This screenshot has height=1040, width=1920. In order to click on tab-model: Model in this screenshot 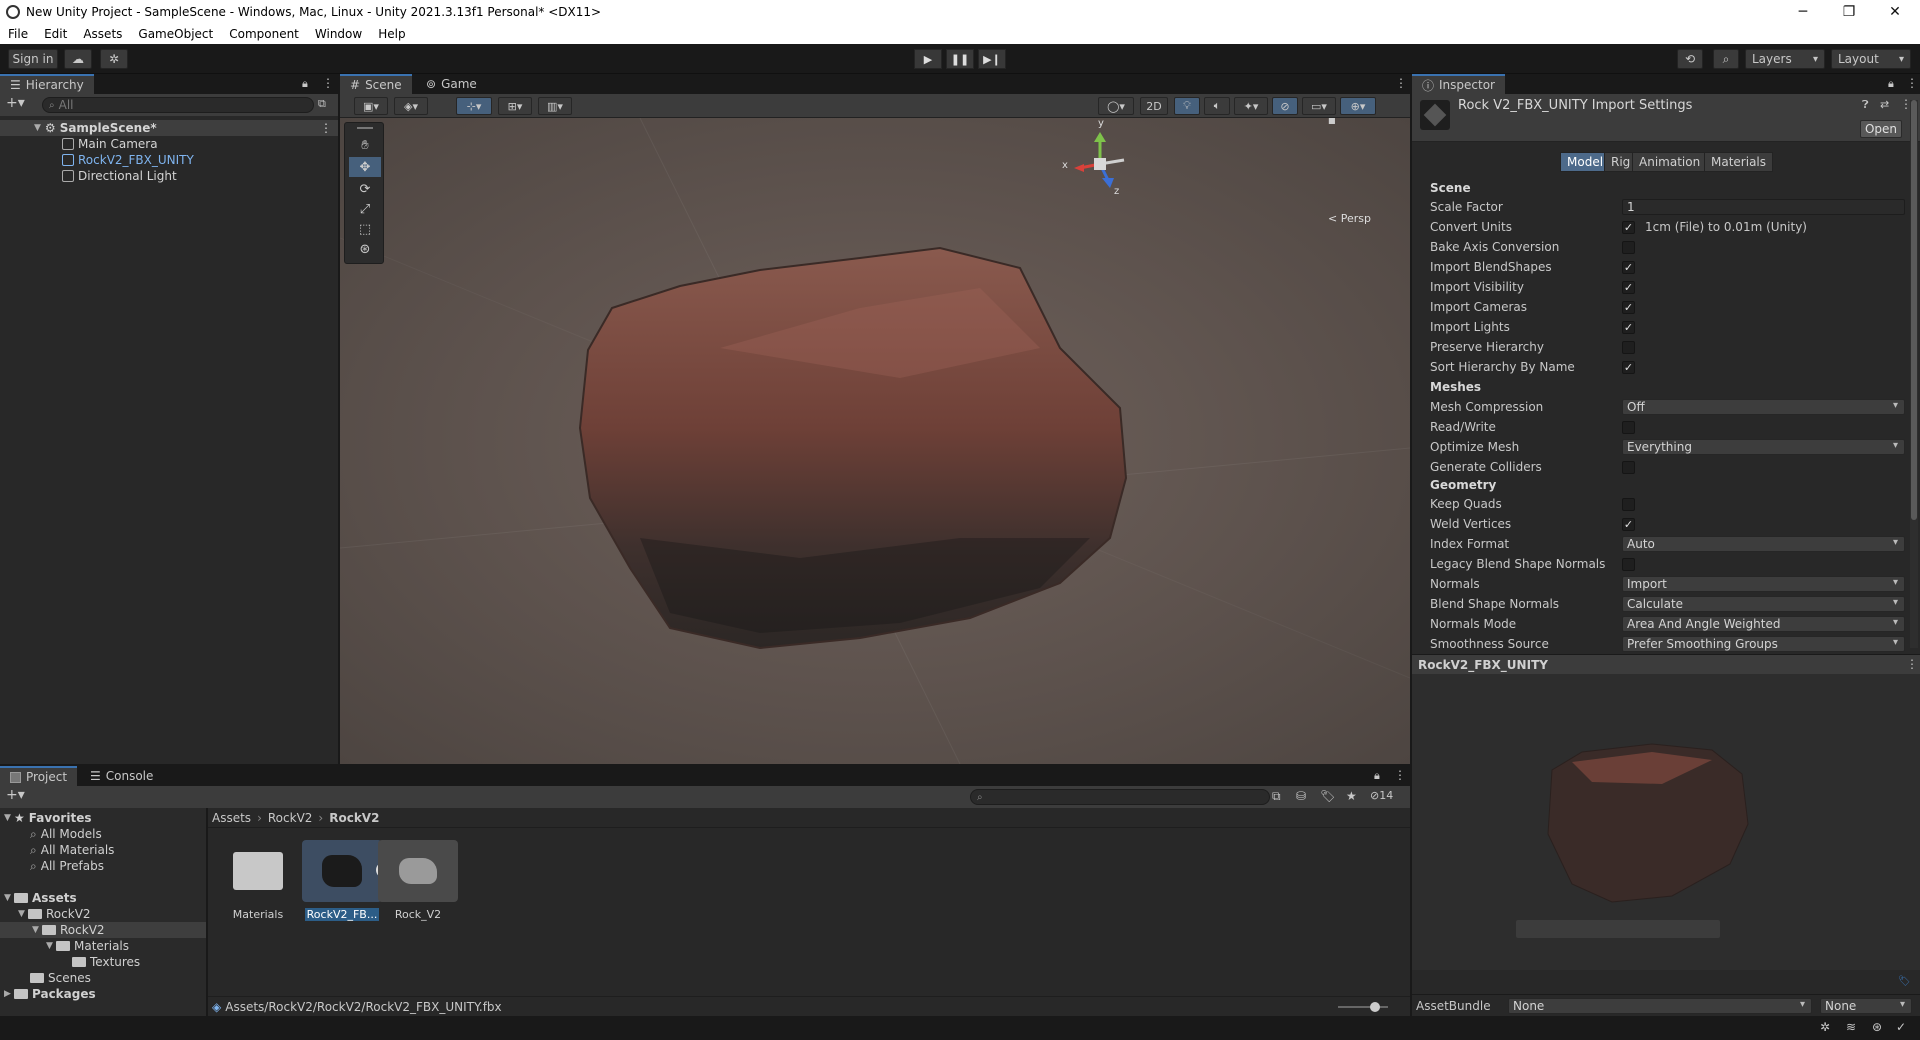, I will do `click(1585, 162)`.